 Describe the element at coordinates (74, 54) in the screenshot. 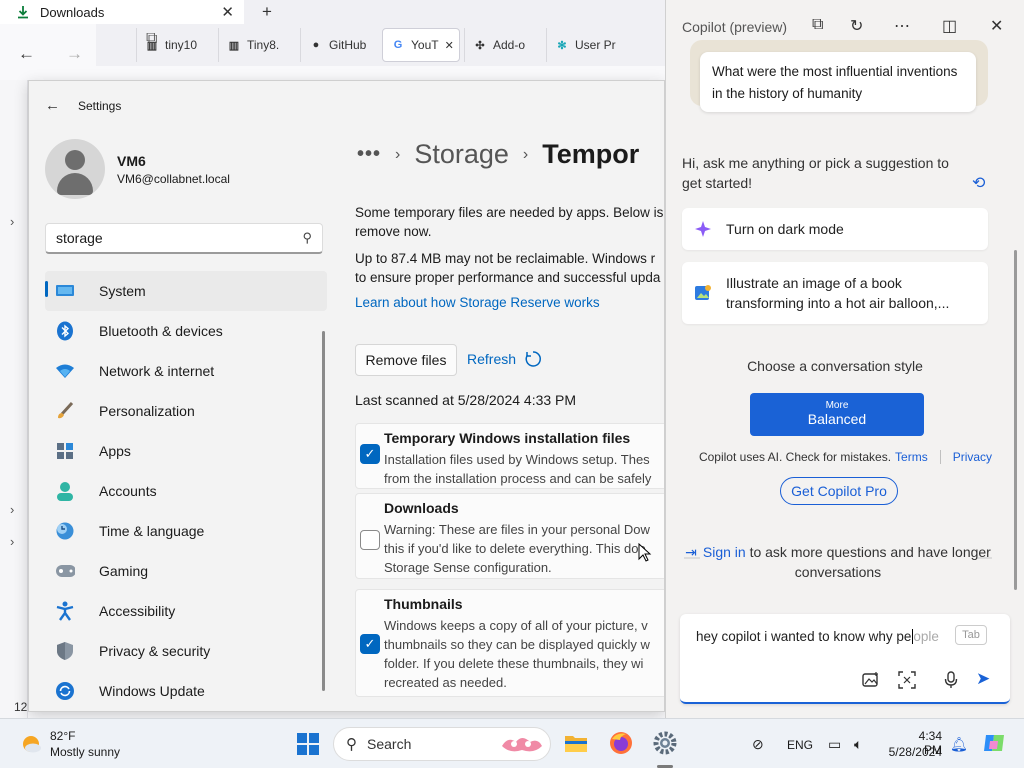

I see `forward-arrow-icon: →` at that location.